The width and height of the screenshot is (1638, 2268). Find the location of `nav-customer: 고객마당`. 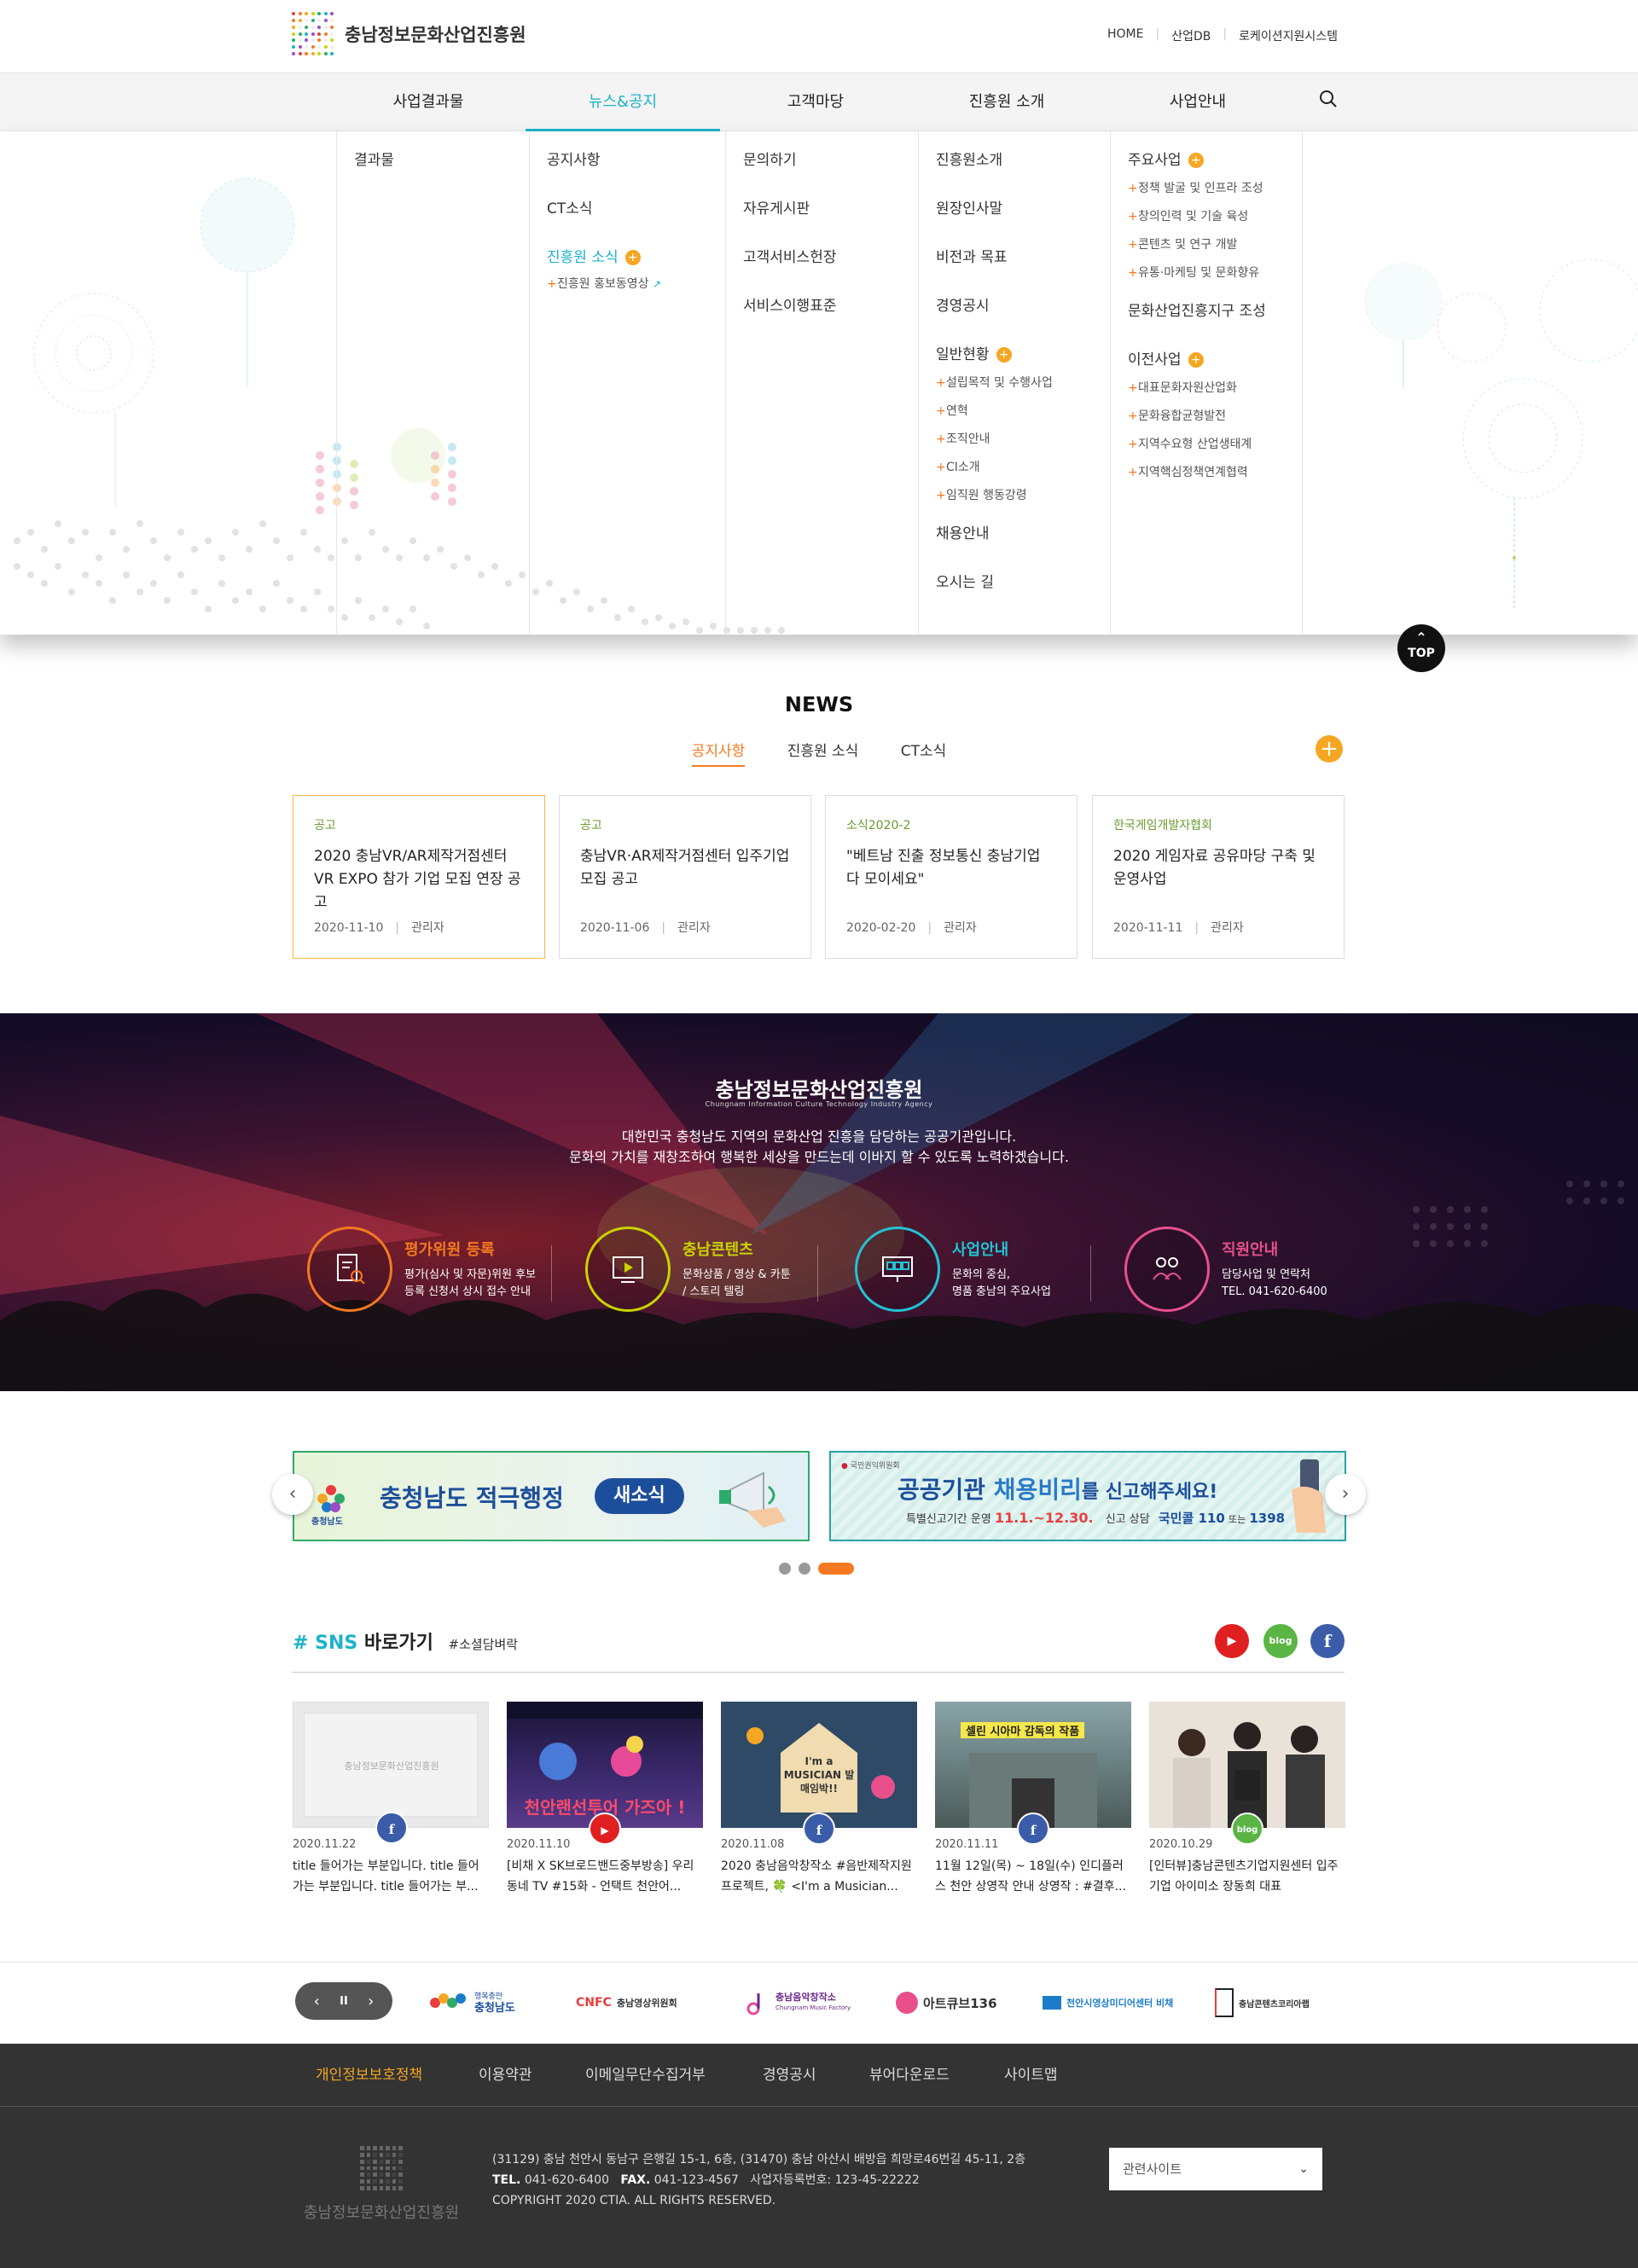

nav-customer: 고객마당 is located at coordinates (815, 102).